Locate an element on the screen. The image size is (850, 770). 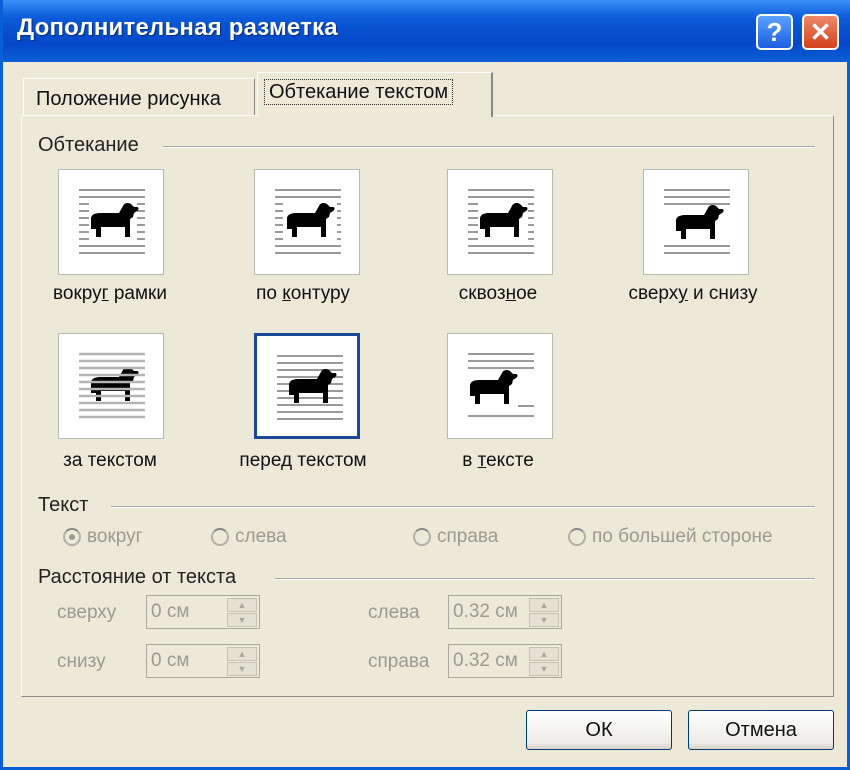
wrap-option-label: по контуру is located at coordinates (303, 294).